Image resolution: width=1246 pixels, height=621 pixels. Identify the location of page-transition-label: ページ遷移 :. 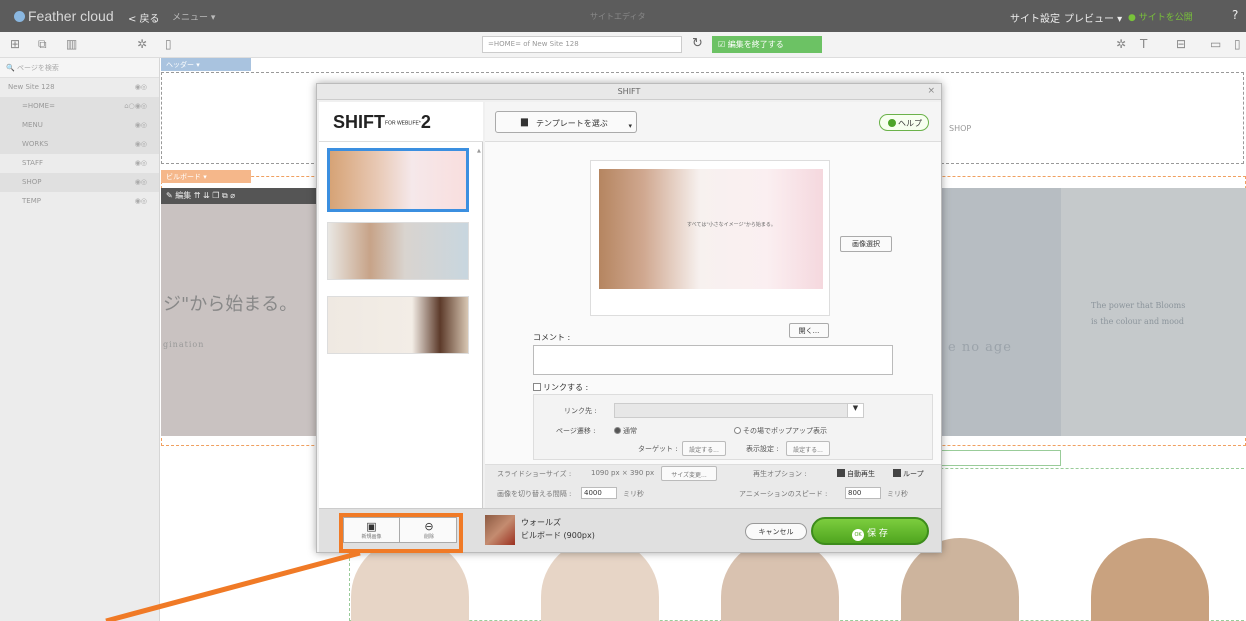
(576, 431).